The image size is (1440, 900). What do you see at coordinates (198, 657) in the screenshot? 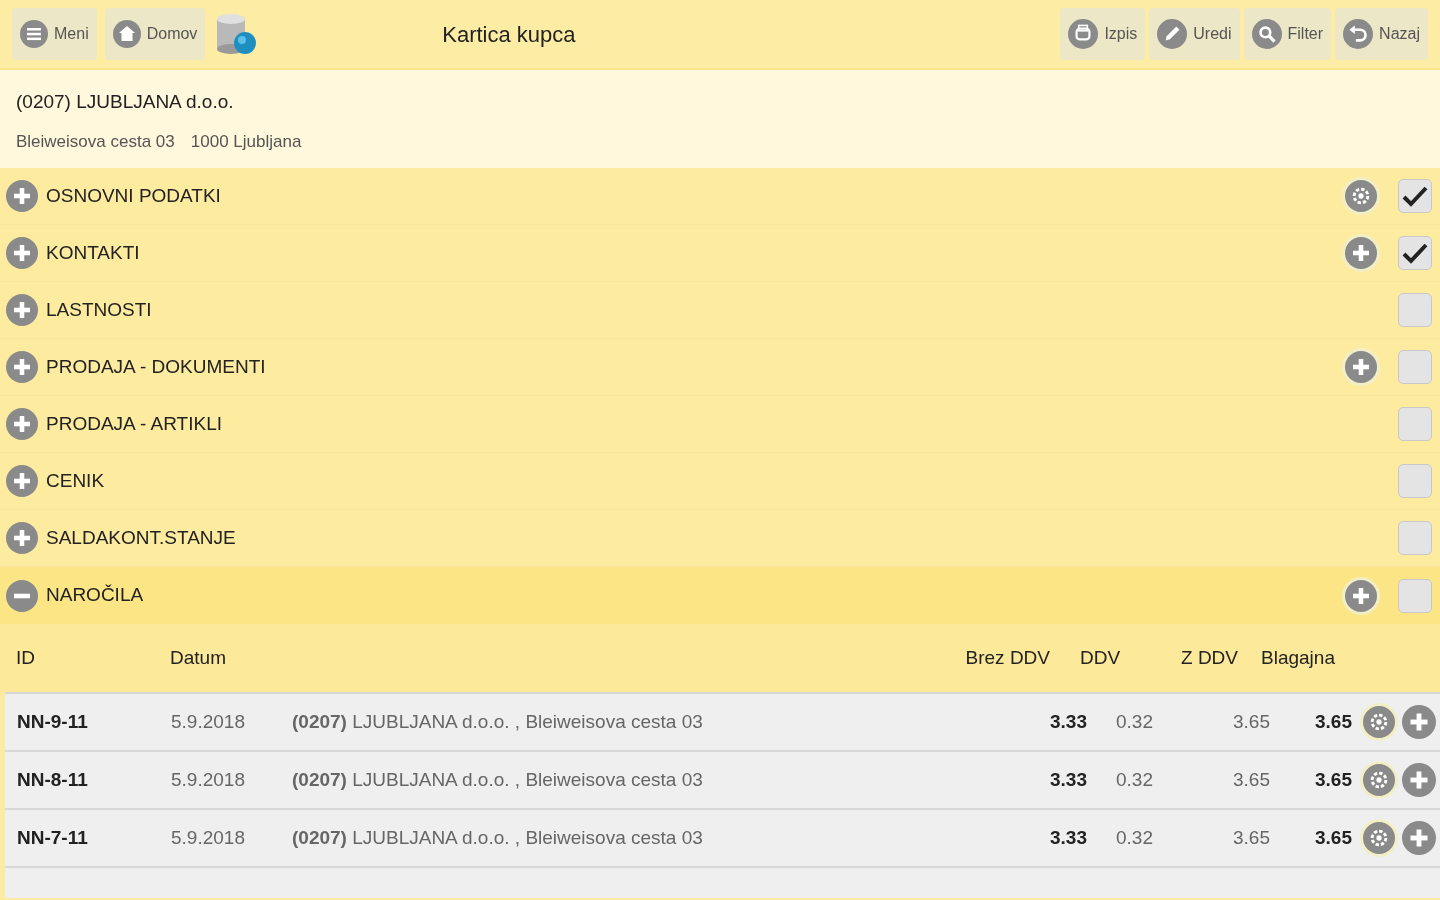
I see `column-header: Datum` at bounding box center [198, 657].